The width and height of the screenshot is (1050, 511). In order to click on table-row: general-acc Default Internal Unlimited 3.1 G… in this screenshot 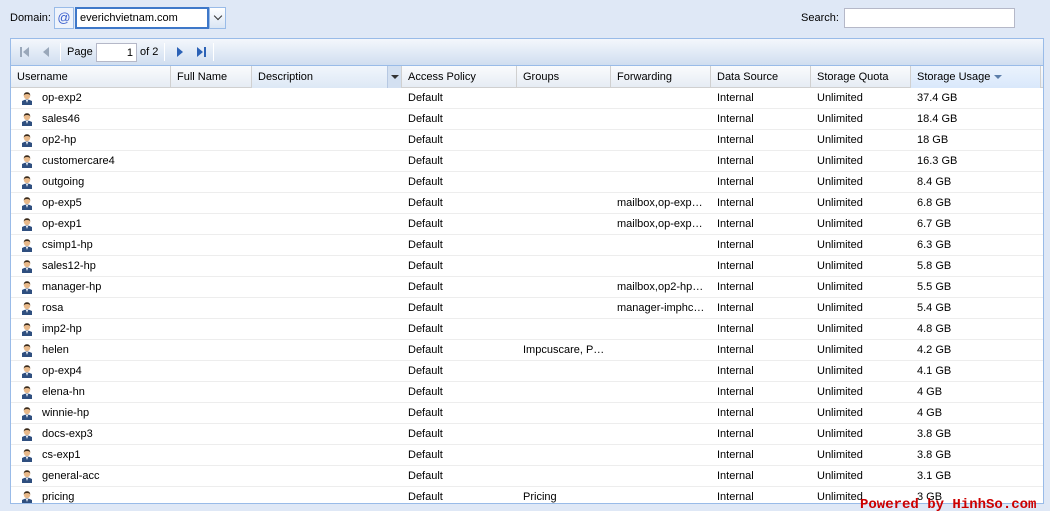, I will do `click(527, 476)`.